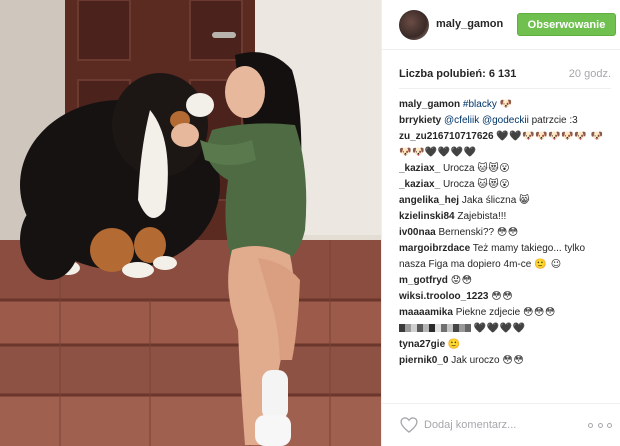 The height and width of the screenshot is (446, 620). What do you see at coordinates (409, 425) in the screenshot?
I see `heart-outline-icon` at bounding box center [409, 425].